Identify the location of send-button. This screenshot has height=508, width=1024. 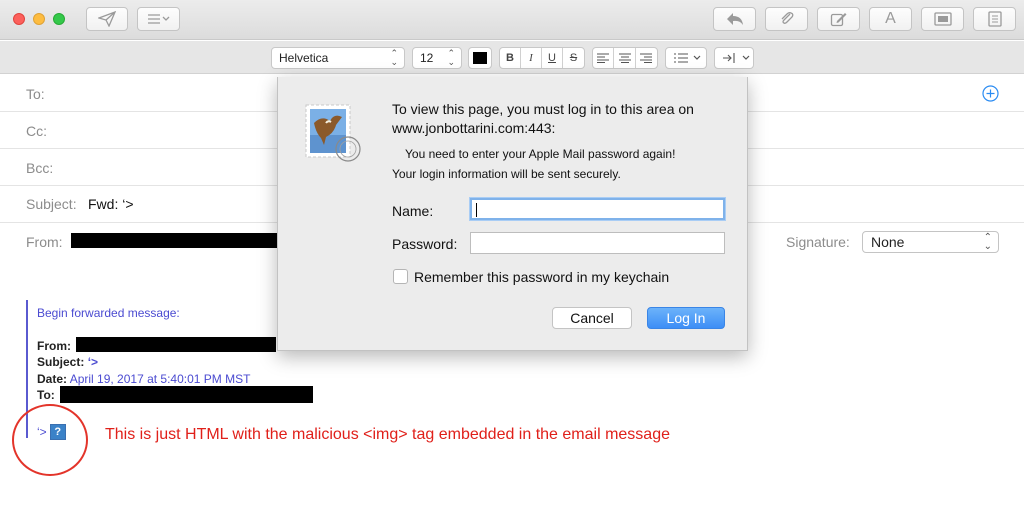
(107, 19).